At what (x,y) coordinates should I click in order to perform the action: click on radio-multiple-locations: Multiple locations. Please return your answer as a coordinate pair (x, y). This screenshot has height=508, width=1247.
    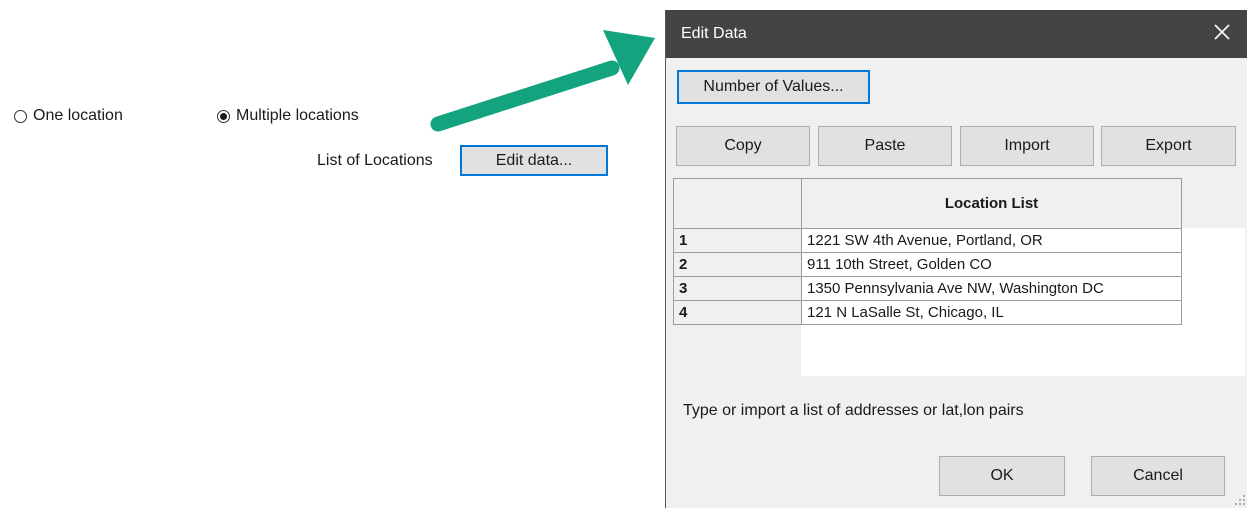
    Looking at the image, I should click on (288, 116).